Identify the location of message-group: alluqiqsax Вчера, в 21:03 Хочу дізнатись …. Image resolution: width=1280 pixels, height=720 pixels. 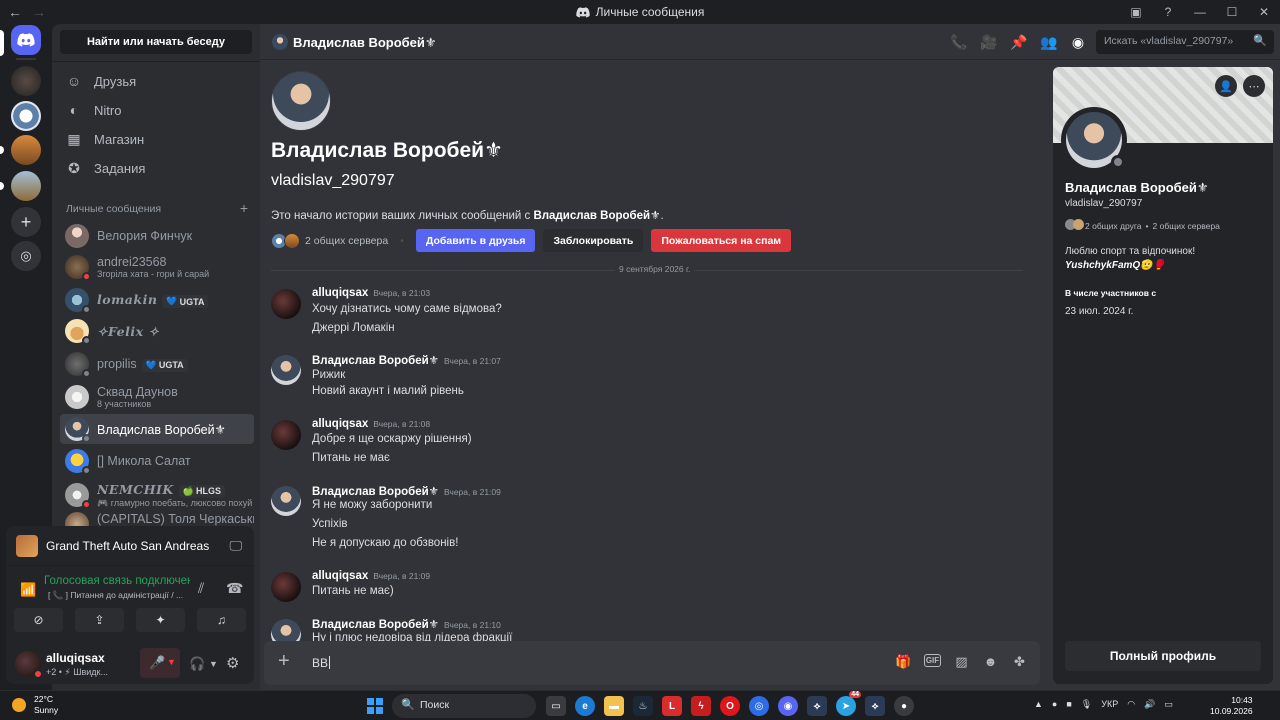
(651, 312).